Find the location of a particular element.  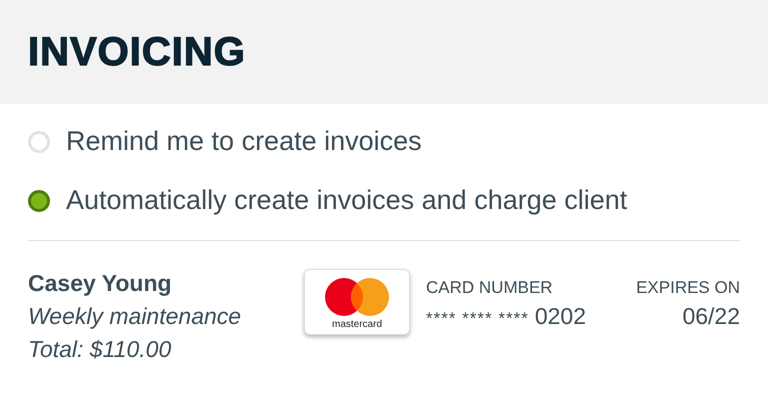

card-circles-icon is located at coordinates (357, 297).